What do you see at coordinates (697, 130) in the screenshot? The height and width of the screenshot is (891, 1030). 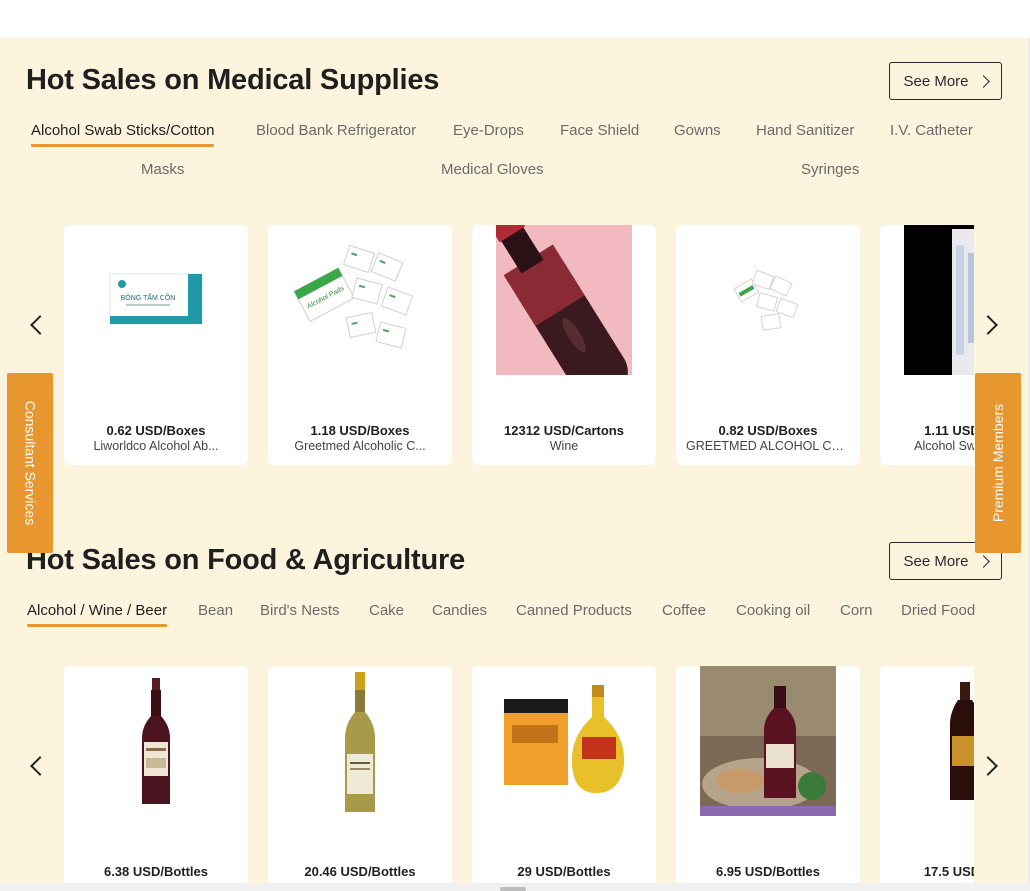 I see `tab-gowns: Gowns` at bounding box center [697, 130].